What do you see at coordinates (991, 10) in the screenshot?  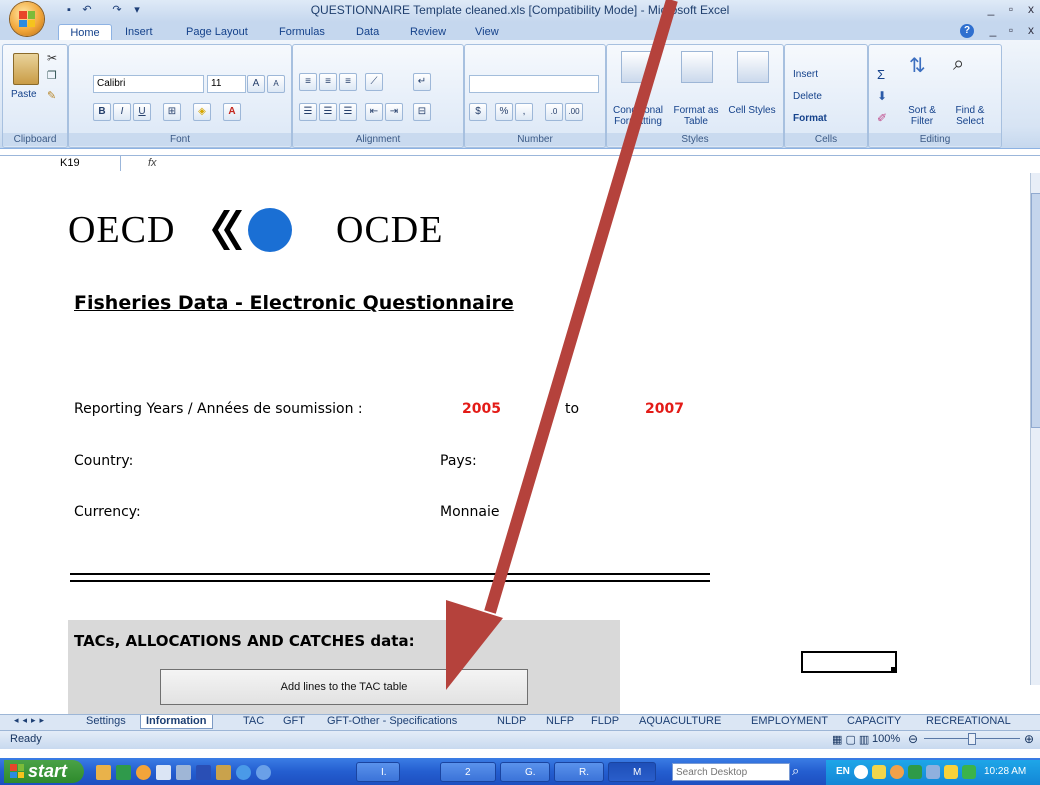 I see `minimize-button: _` at bounding box center [991, 10].